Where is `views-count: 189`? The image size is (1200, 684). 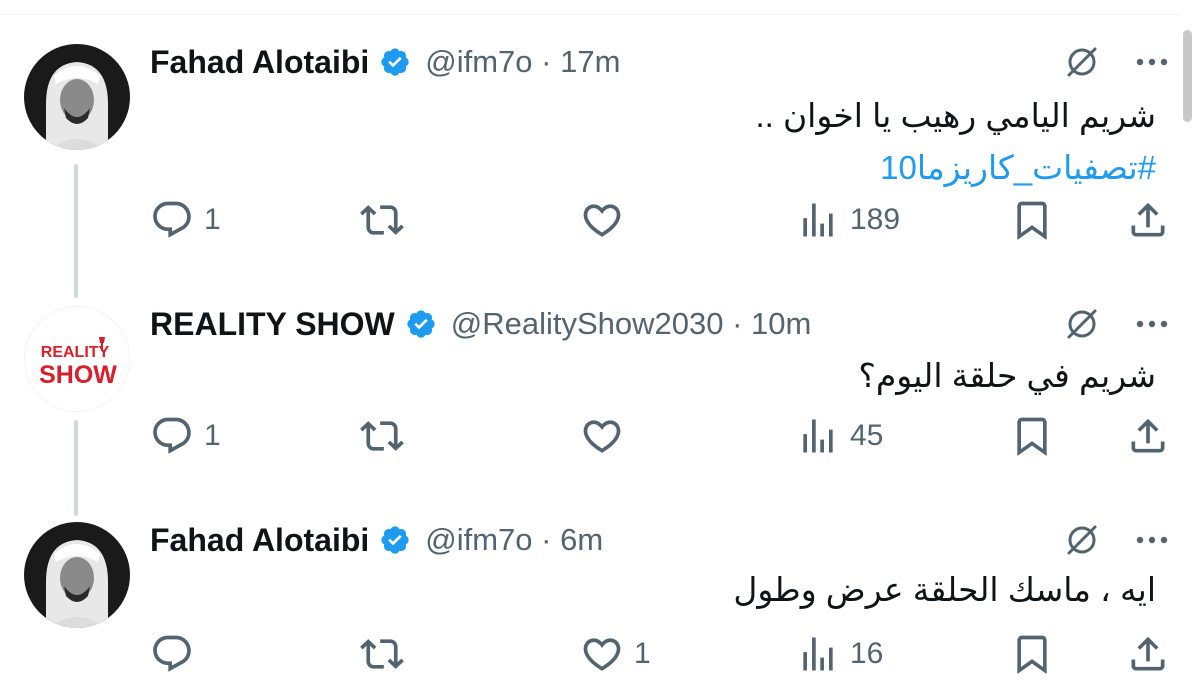 views-count: 189 is located at coordinates (875, 219).